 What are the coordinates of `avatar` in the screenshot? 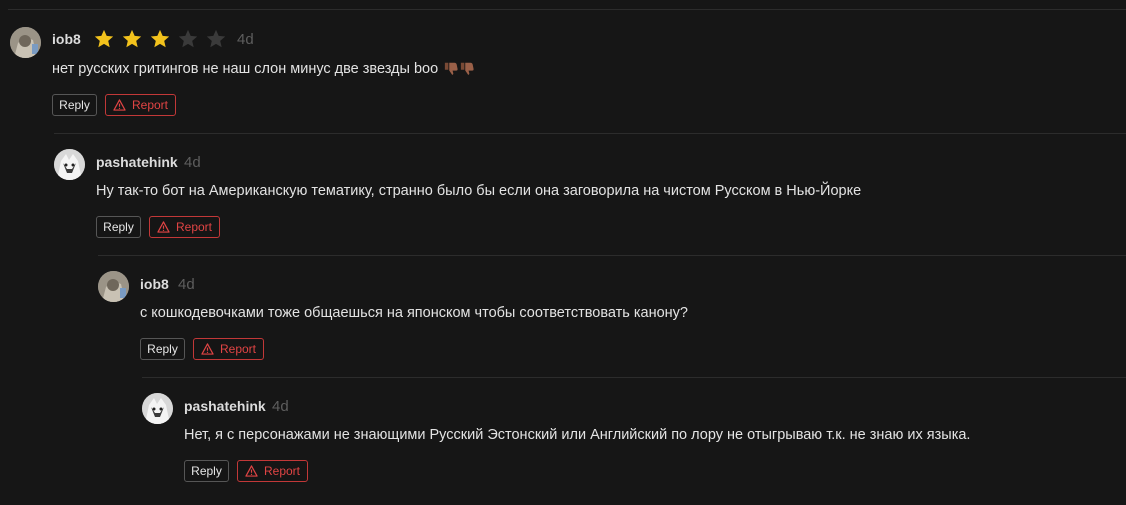 It's located at (157, 408).